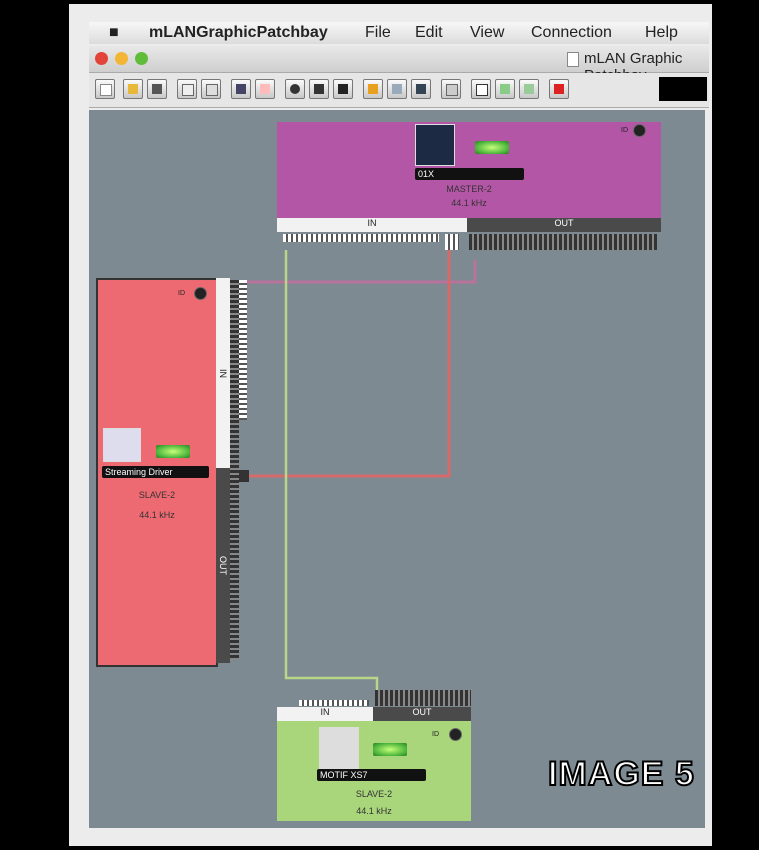 This screenshot has width=759, height=850. I want to click on device-name-label: Streaming Driver, so click(155, 472).